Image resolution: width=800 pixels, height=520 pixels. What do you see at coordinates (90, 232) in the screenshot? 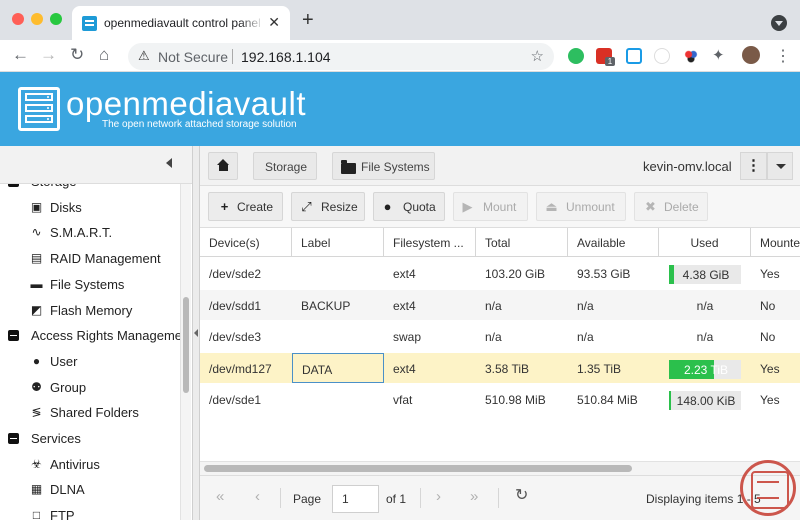
I see `sidebar-item-s-m-a-r-t: ∿ S.M.A.R.T.` at bounding box center [90, 232].